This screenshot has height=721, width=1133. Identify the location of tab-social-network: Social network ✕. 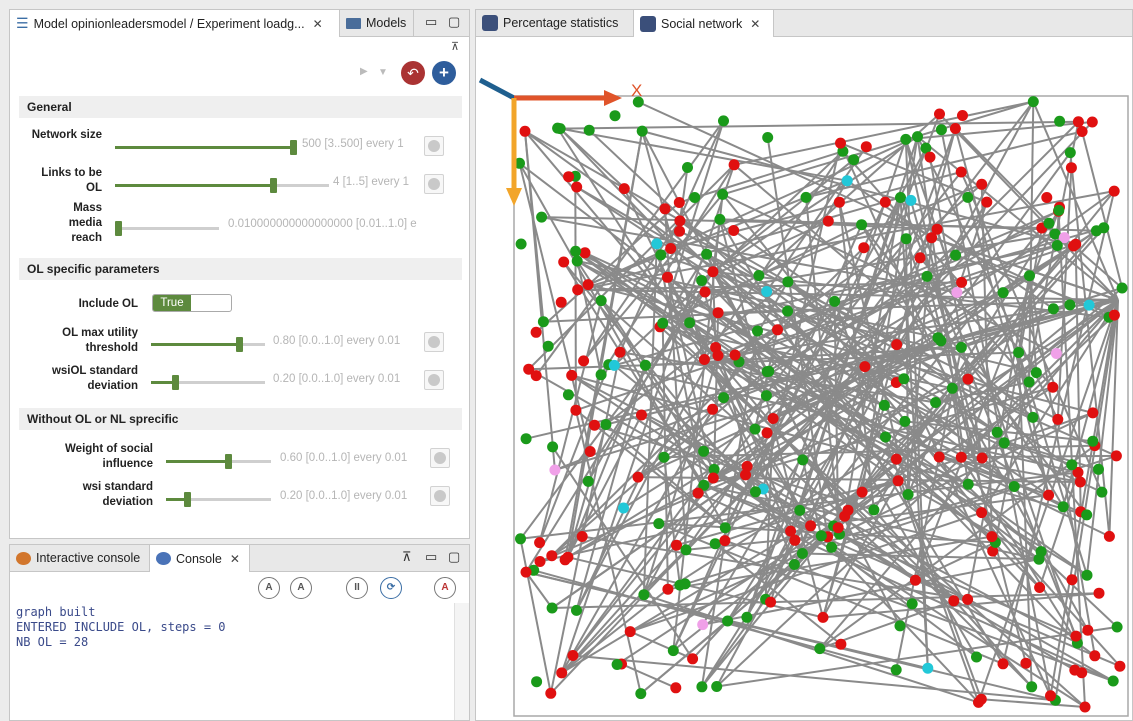
(704, 23).